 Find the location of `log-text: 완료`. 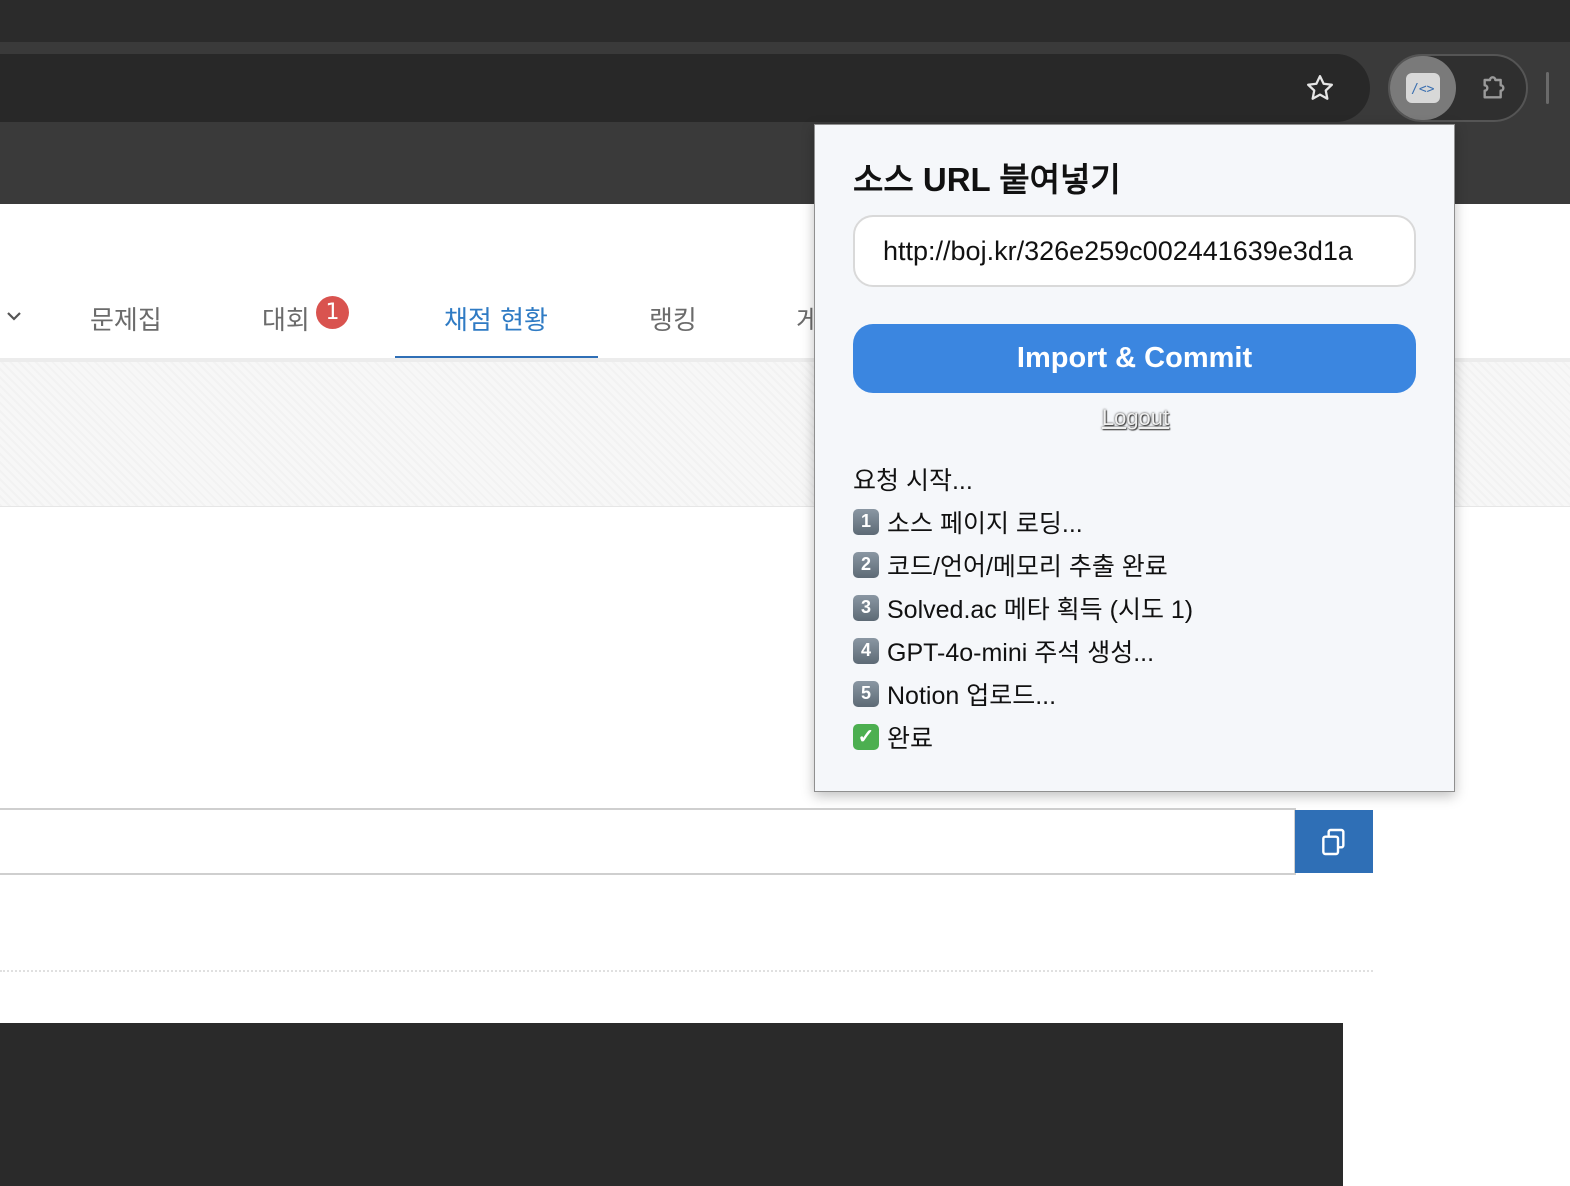

log-text: 완료 is located at coordinates (910, 738).